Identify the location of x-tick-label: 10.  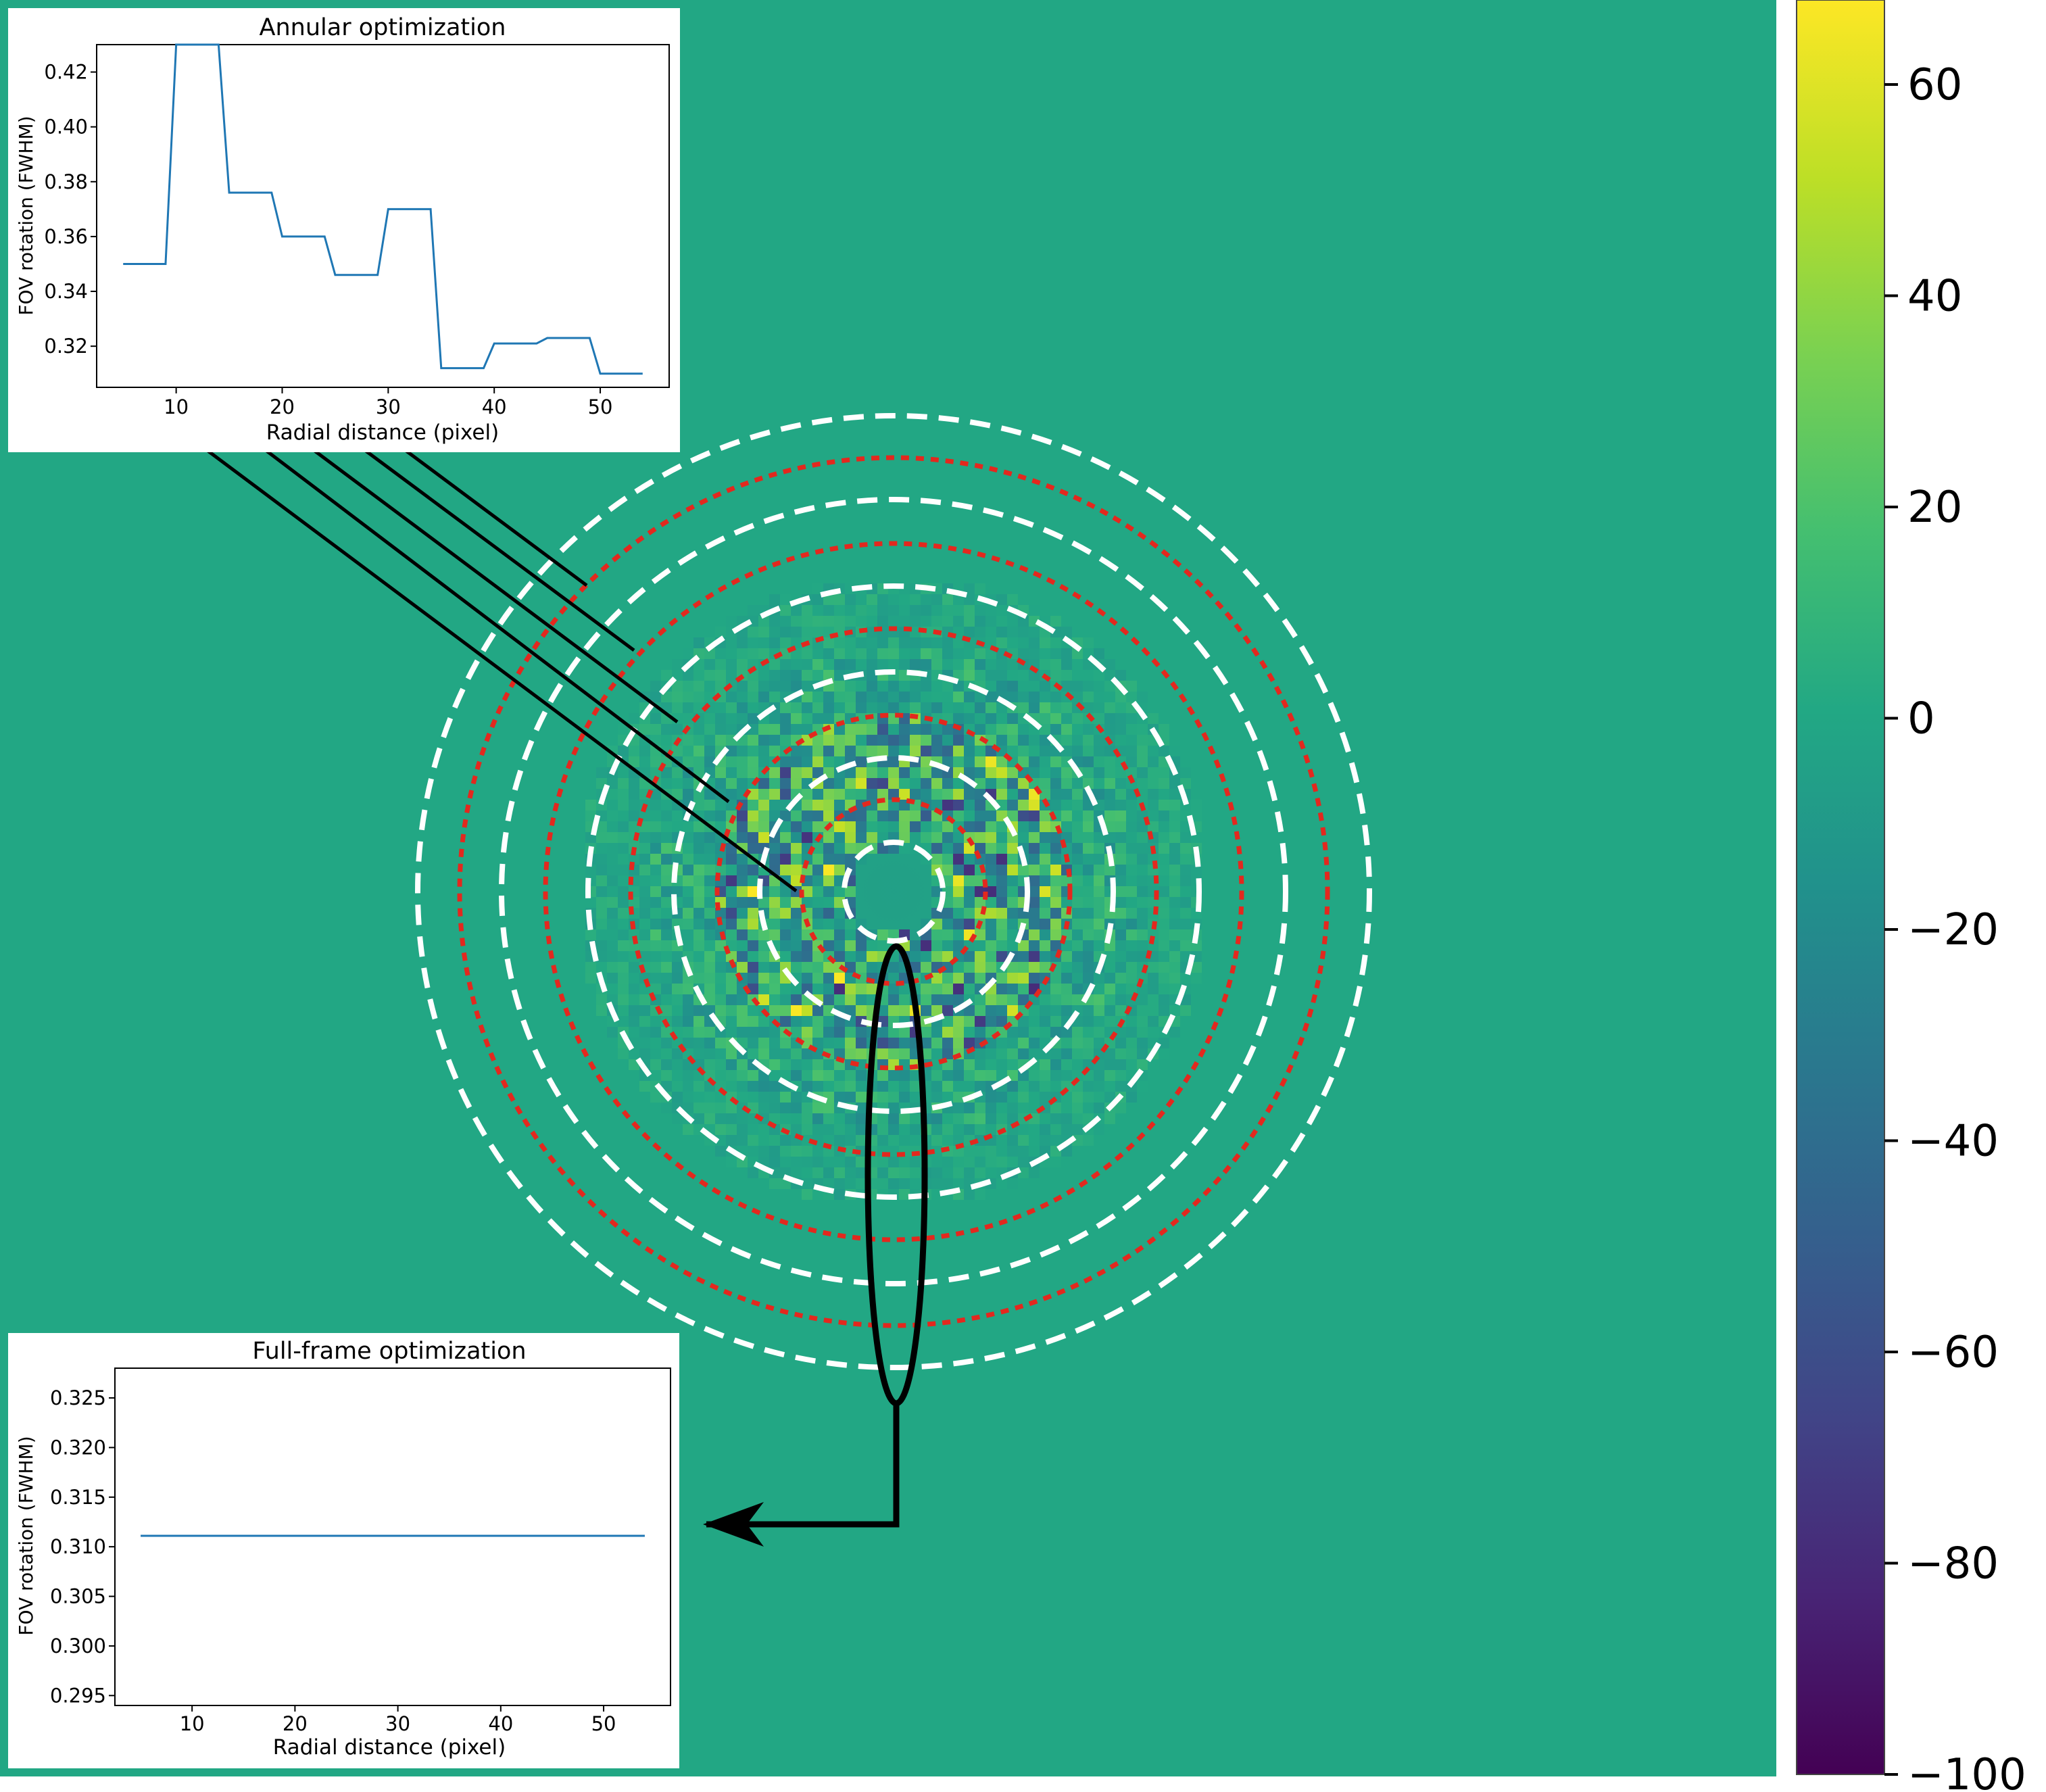
(192, 1723).